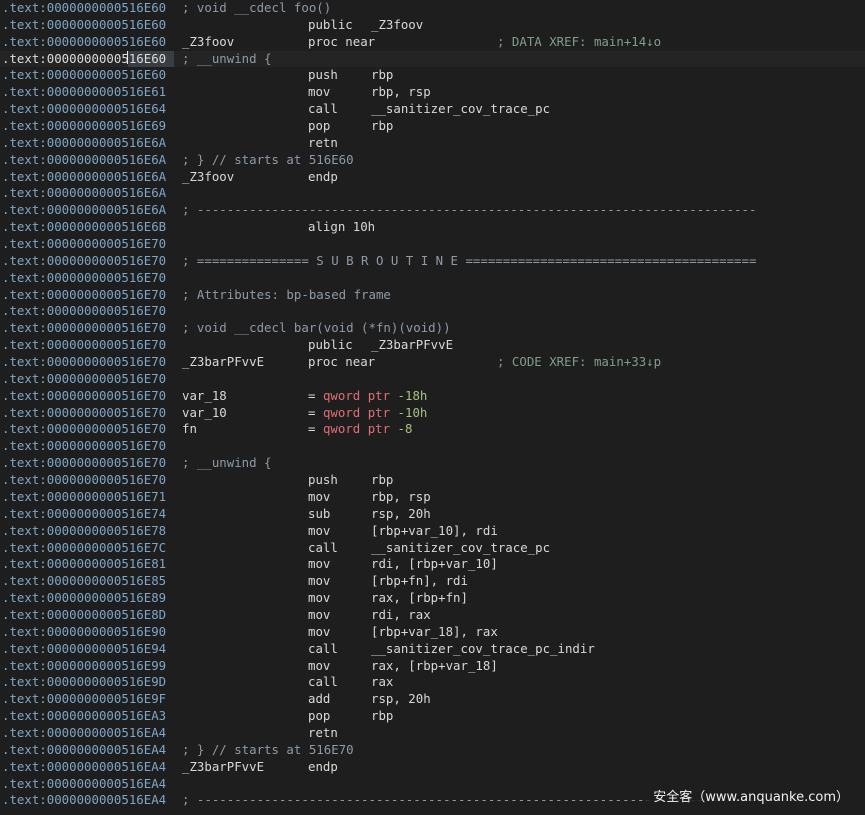 This screenshot has width=865, height=815. I want to click on listing-line: .text:0000000000516E74 sub rsp, 20h, so click(432, 514).